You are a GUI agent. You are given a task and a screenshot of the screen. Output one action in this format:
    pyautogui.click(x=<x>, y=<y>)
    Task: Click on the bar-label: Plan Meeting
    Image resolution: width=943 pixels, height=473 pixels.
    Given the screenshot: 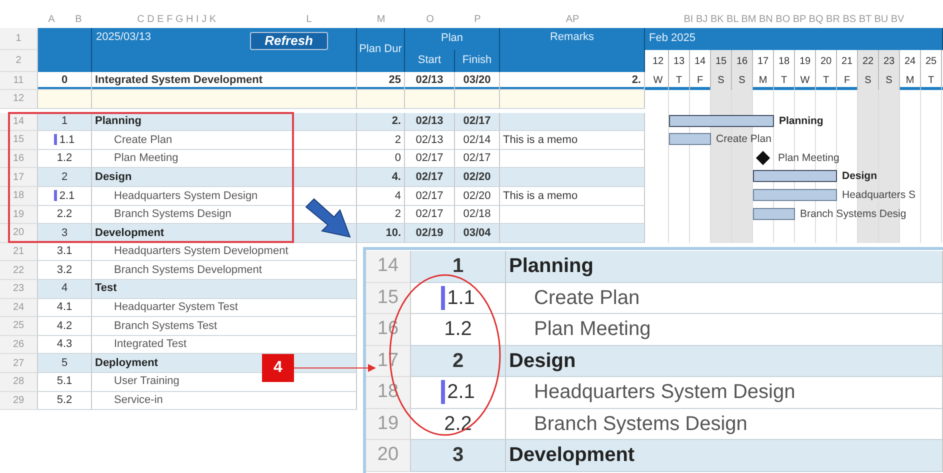 What is the action you would take?
    pyautogui.click(x=809, y=158)
    